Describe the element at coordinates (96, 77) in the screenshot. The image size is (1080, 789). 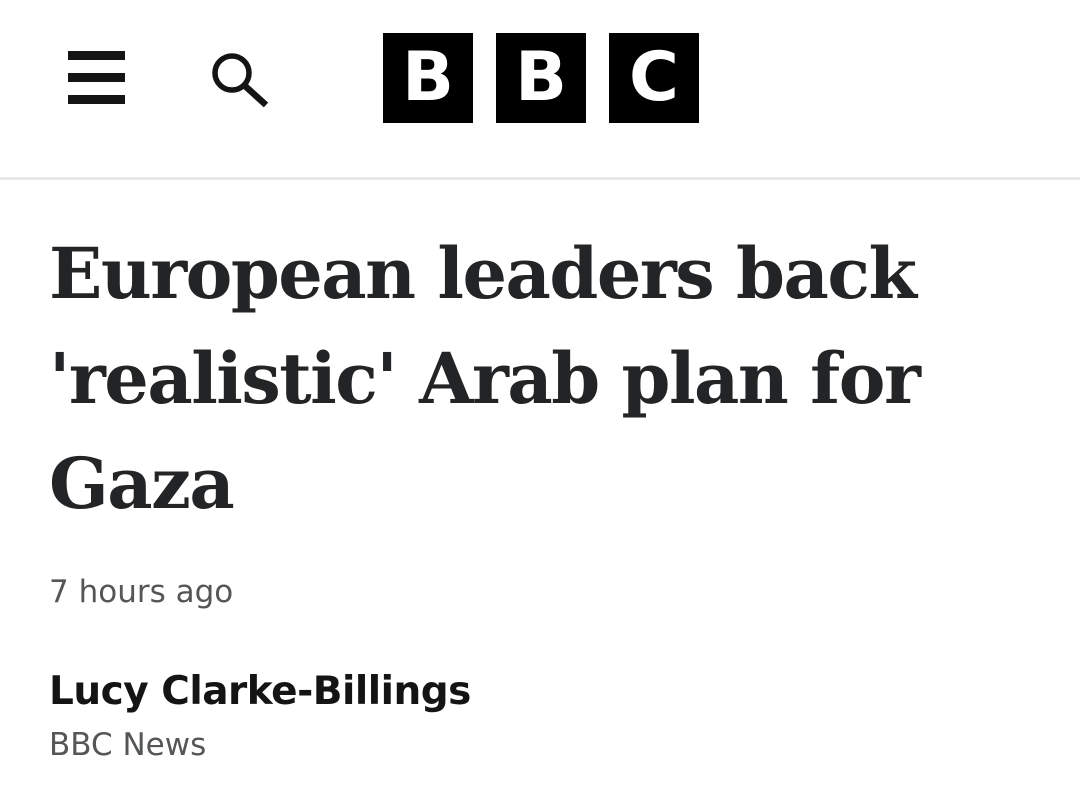
I see `menu-button` at that location.